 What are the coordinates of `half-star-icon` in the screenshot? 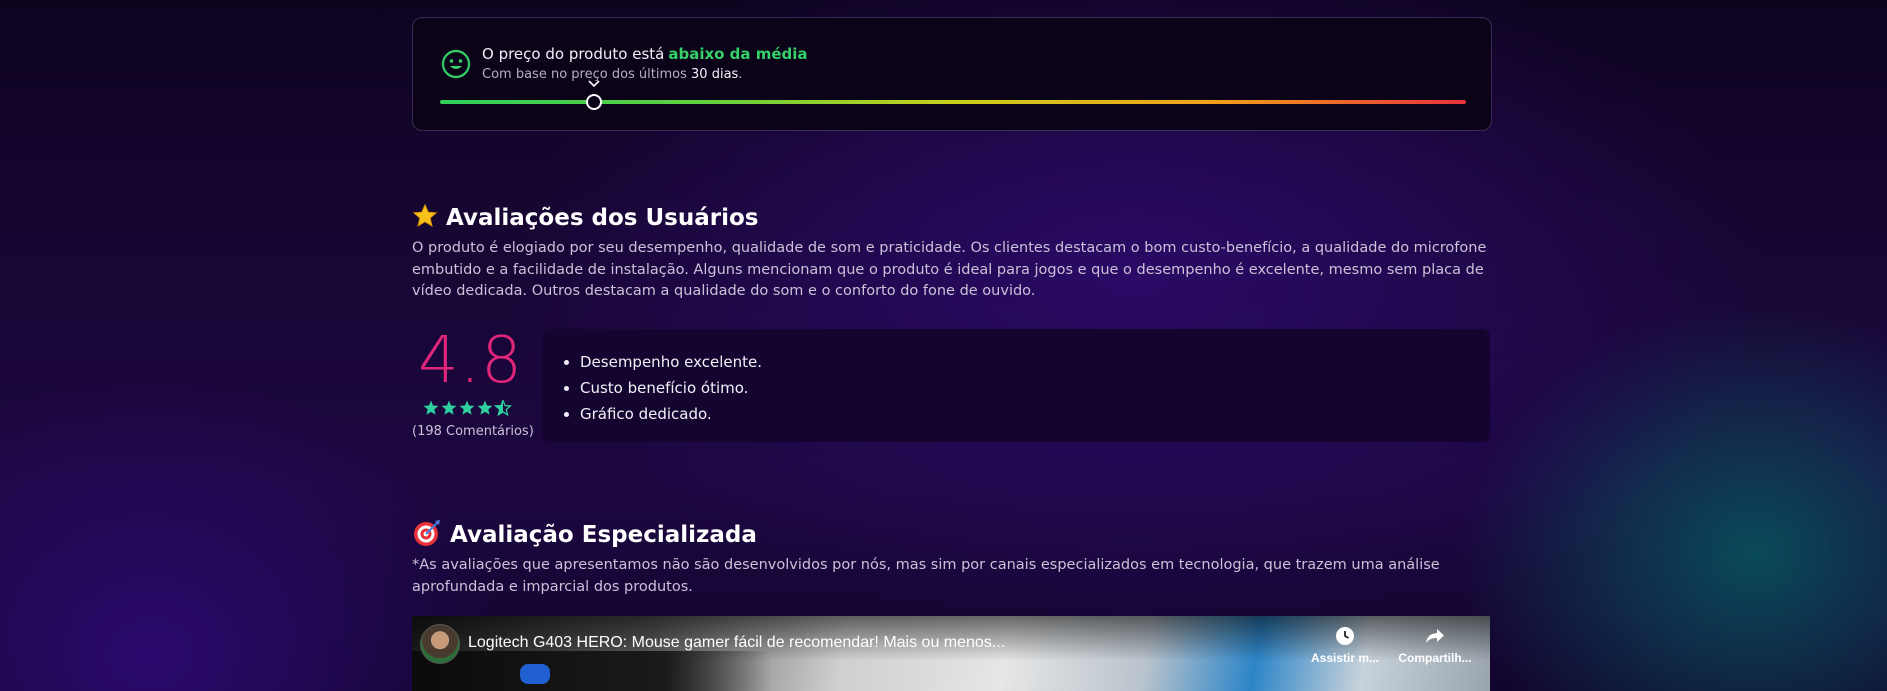 It's located at (503, 408).